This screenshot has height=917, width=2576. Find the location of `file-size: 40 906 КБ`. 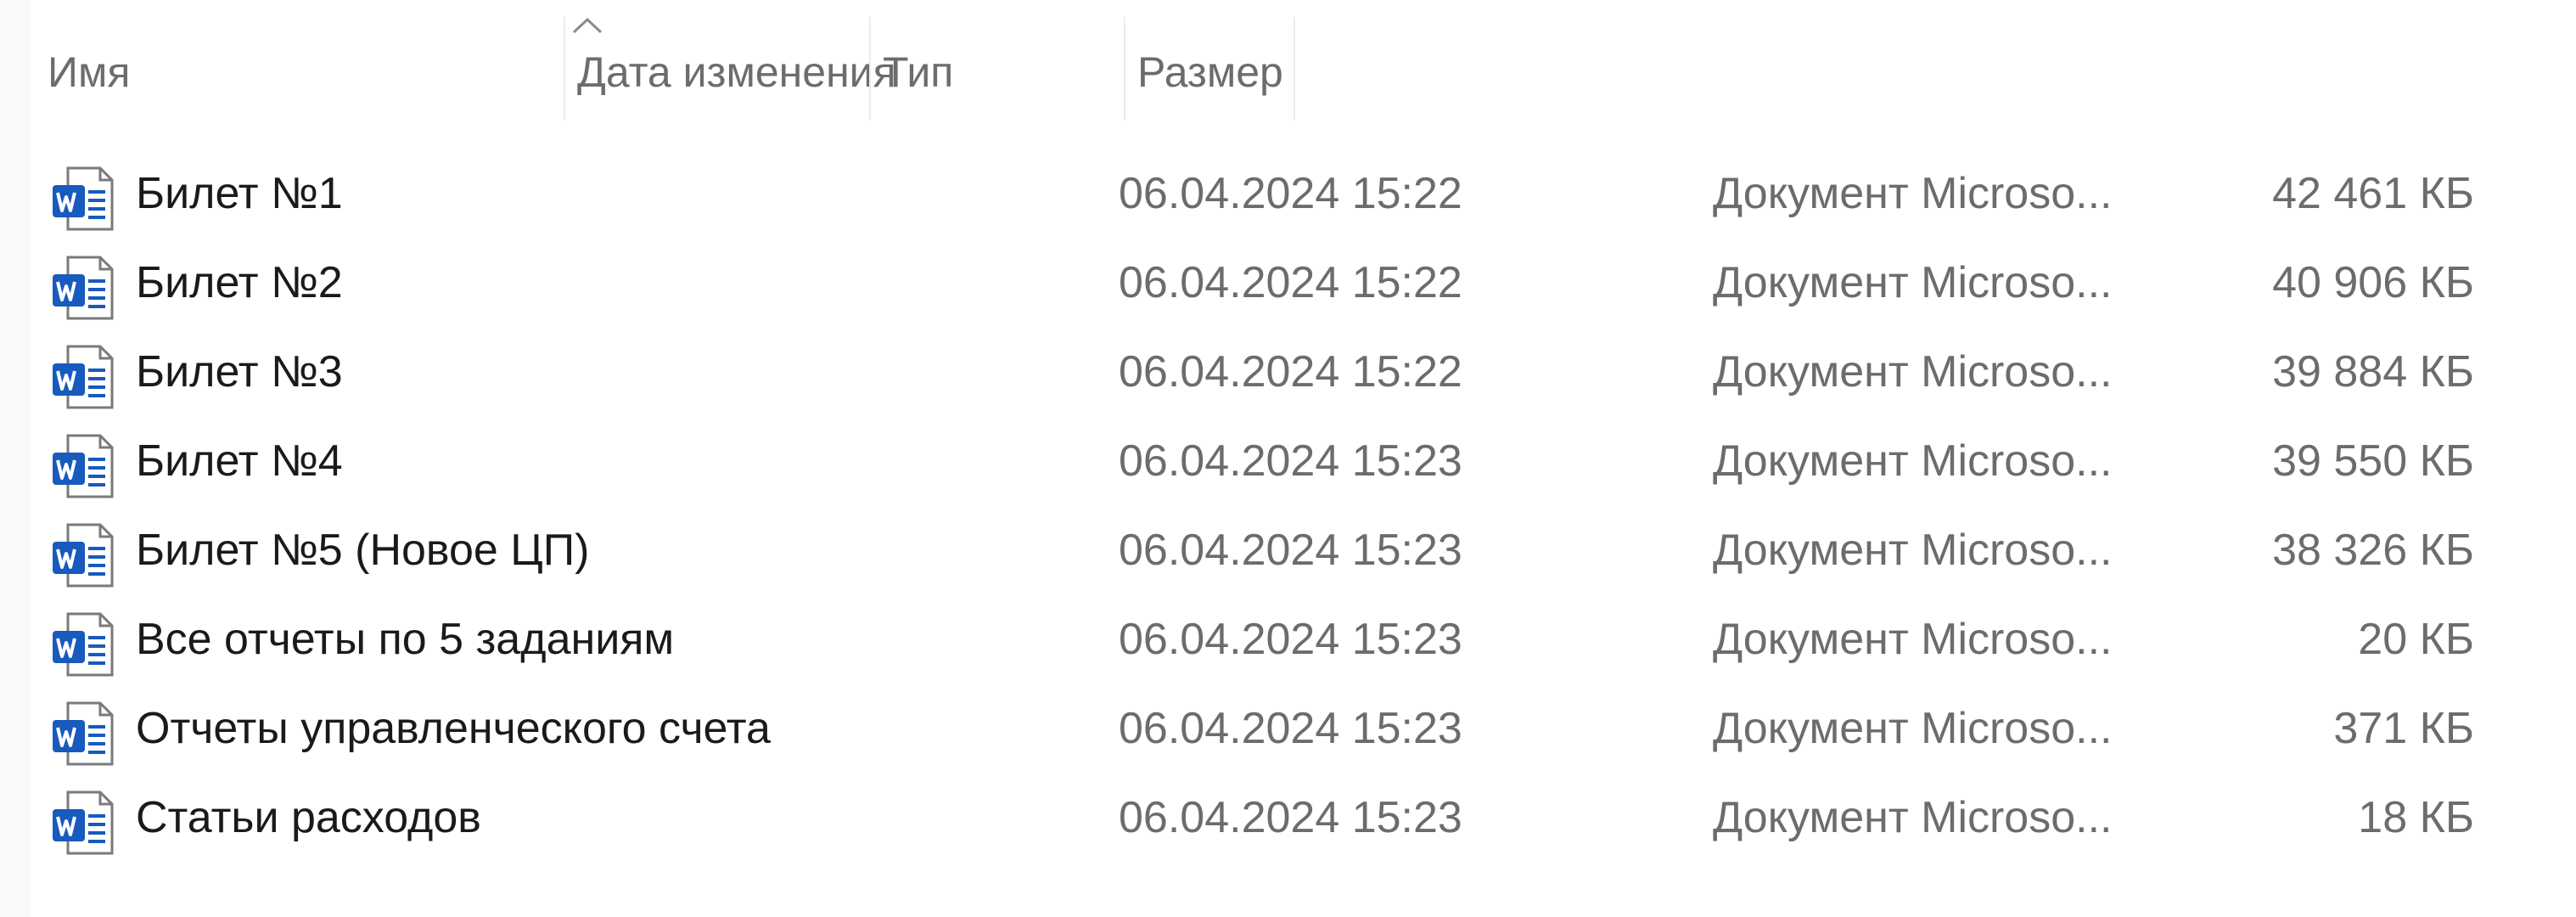

file-size: 40 906 КБ is located at coordinates (2373, 282).